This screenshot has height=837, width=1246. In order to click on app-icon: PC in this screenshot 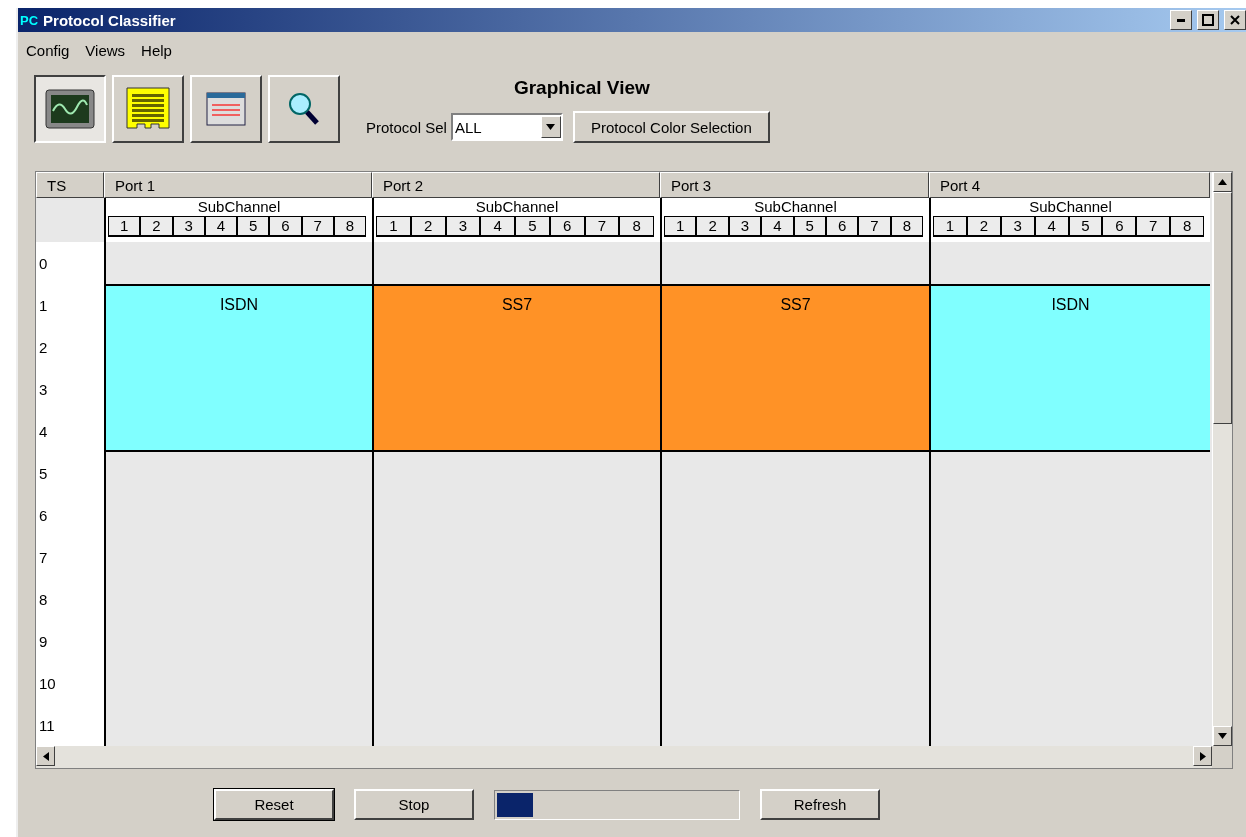, I will do `click(29, 20)`.